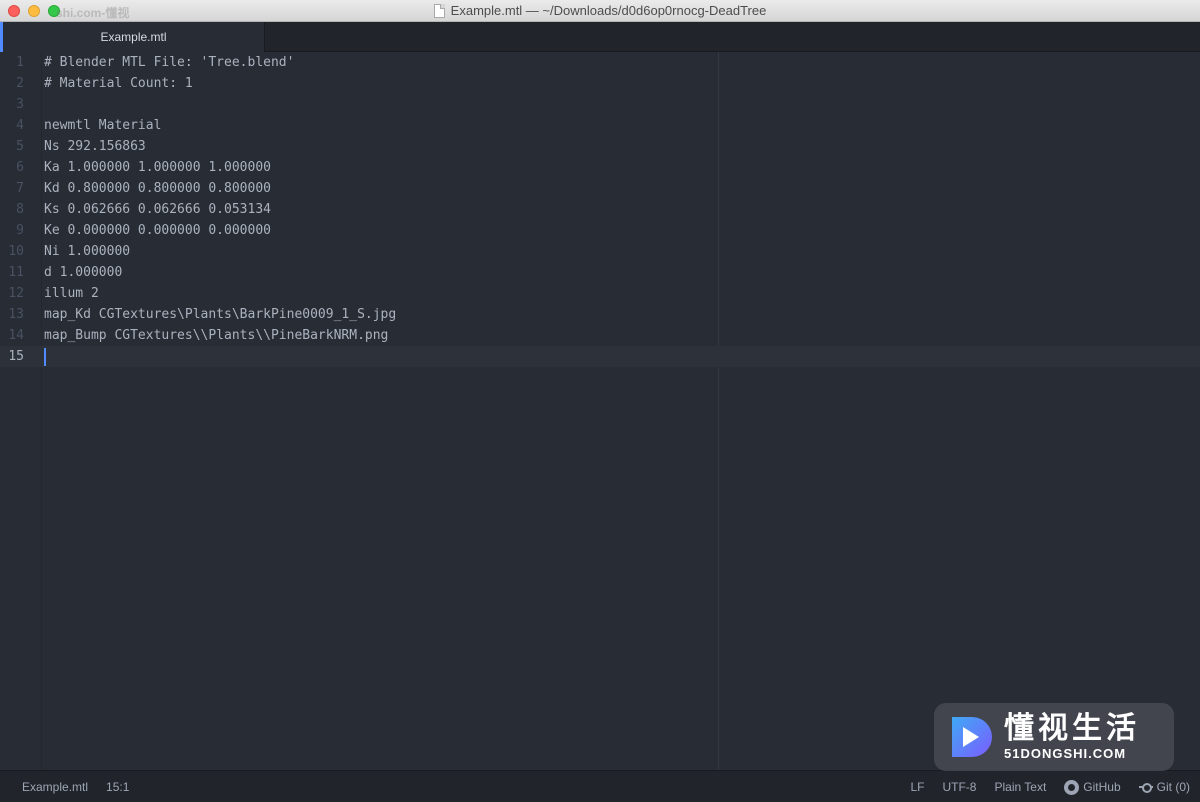  Describe the element at coordinates (600, 293) in the screenshot. I see `code-line: 12 illum 2` at that location.